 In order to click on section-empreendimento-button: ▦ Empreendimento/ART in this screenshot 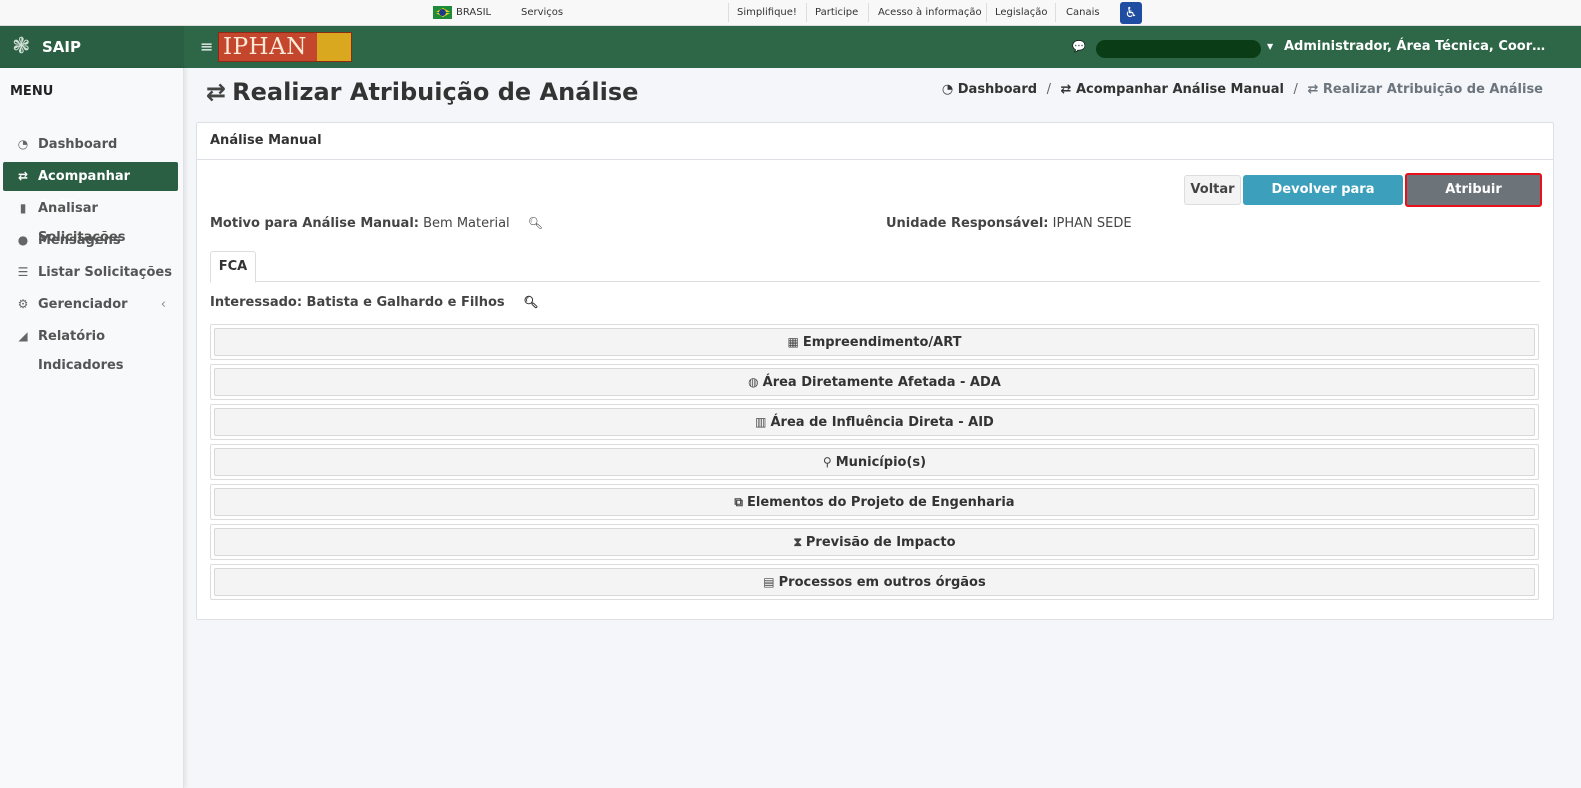, I will do `click(874, 342)`.